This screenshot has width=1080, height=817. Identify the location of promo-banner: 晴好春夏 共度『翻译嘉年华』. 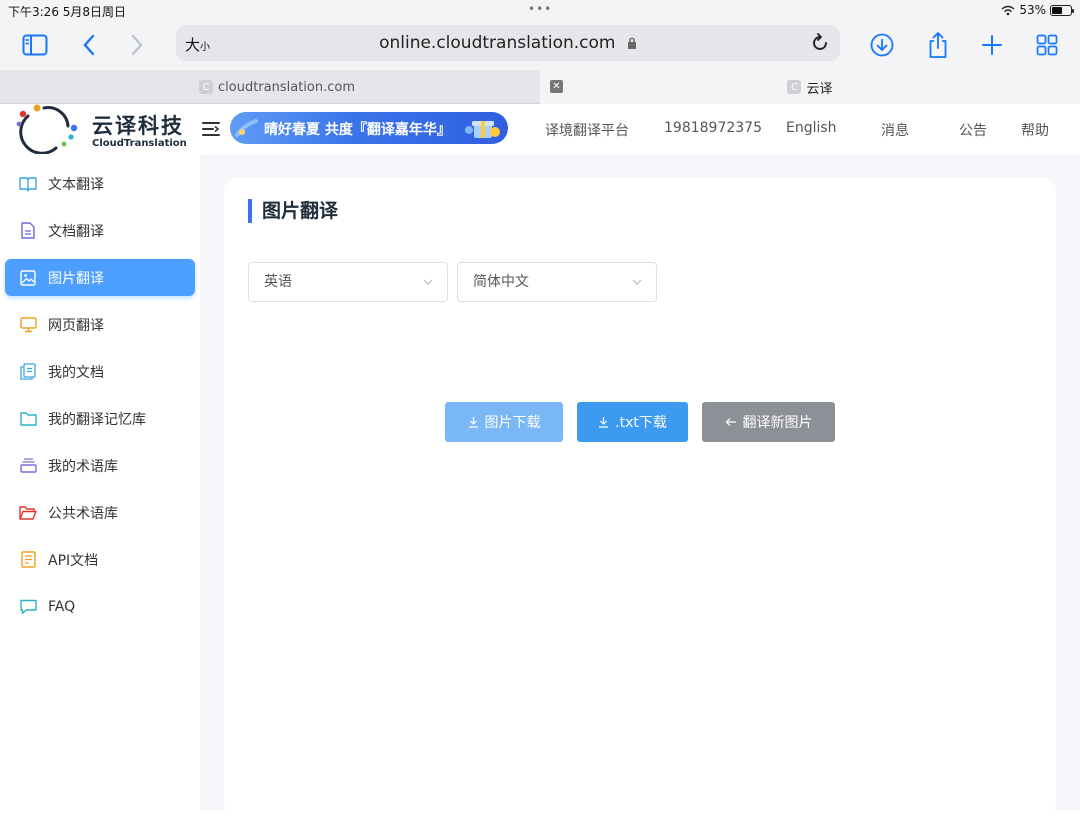
(369, 128).